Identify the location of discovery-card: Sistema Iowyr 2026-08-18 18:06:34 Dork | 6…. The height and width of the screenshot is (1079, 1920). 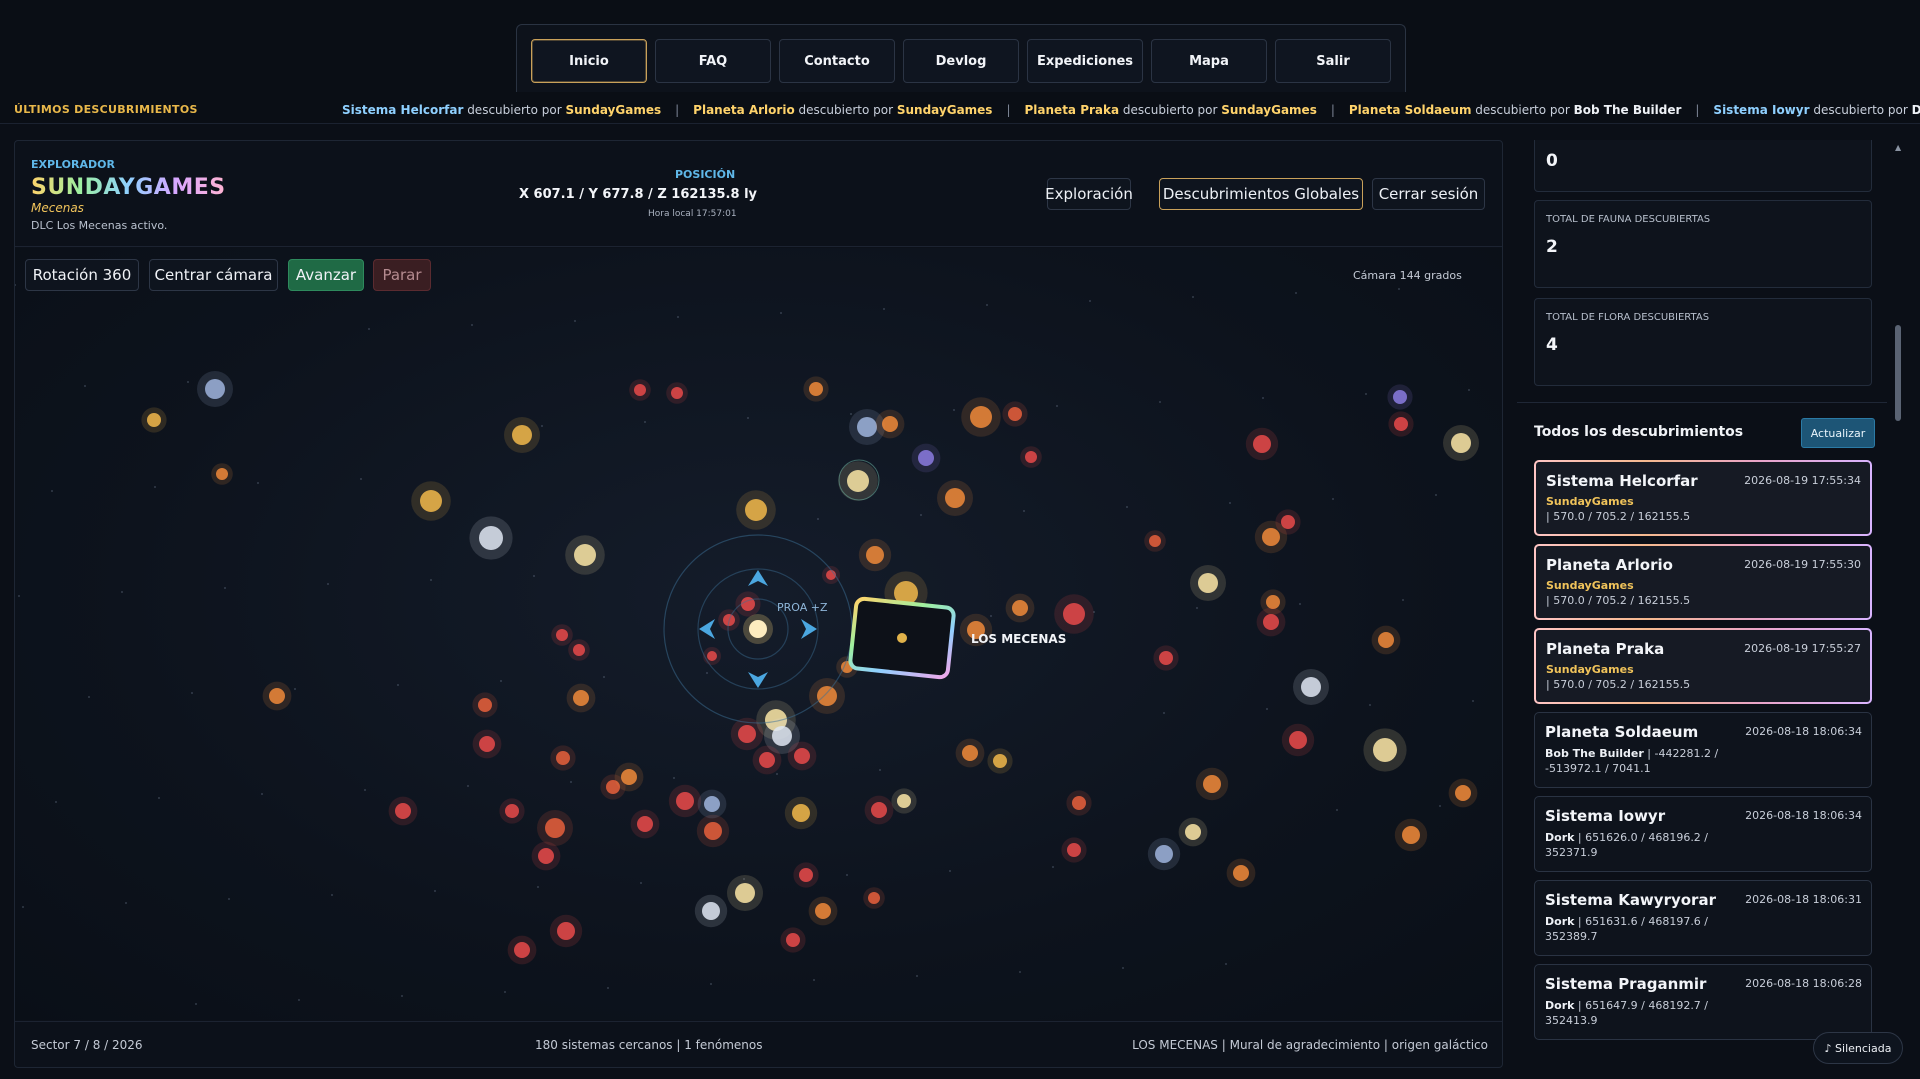
(1703, 834).